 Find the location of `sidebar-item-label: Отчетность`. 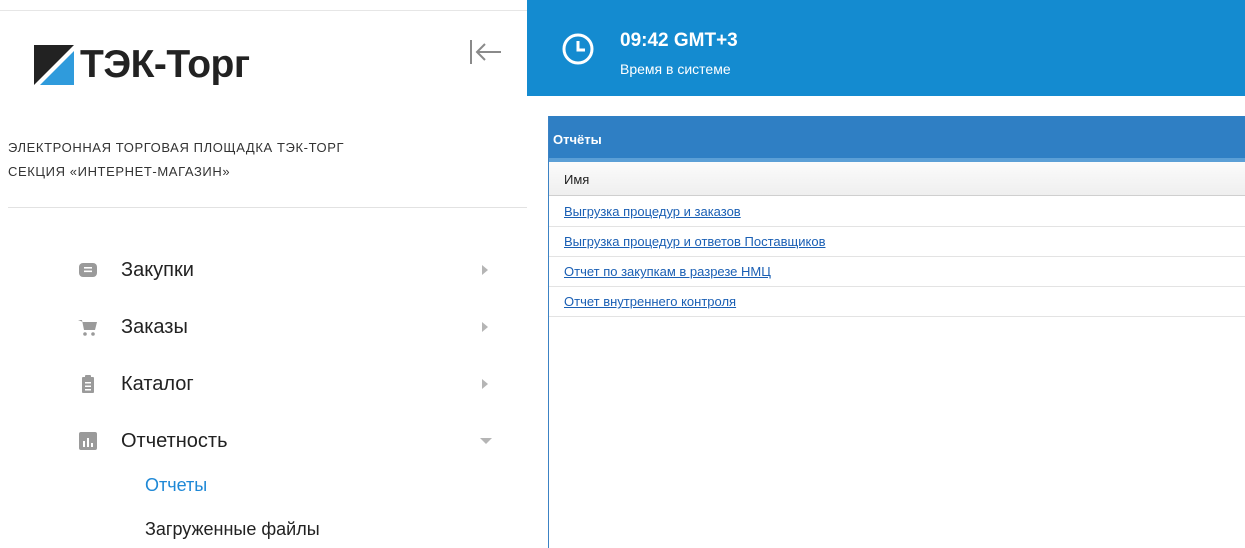

sidebar-item-label: Отчетность is located at coordinates (174, 441).